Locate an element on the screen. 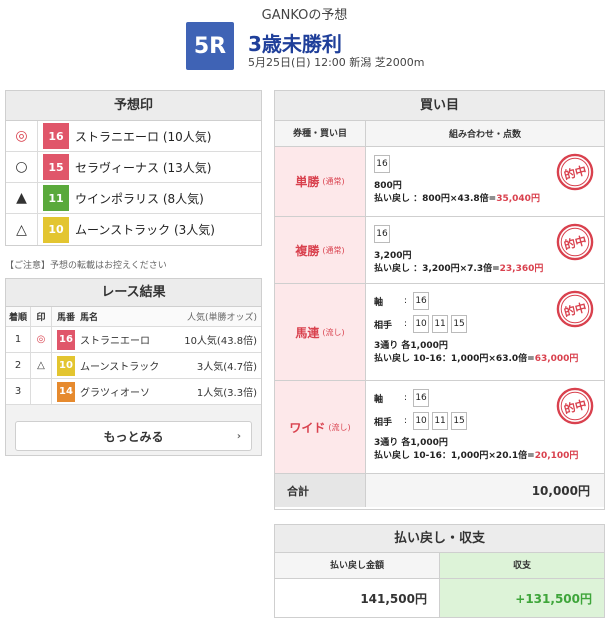 This screenshot has width=609, height=622. table-row: 1 ◎ 16 ストラニエーロ 10人気(43.8倍) is located at coordinates (133, 340).